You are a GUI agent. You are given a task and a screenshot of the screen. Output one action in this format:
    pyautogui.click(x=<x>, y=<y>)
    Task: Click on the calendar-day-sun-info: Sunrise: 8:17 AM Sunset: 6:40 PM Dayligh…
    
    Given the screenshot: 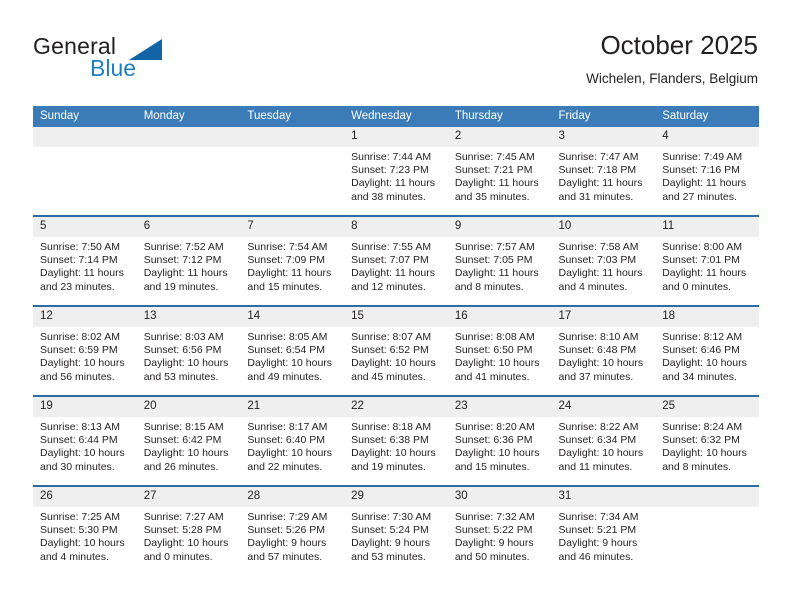 What is the action you would take?
    pyautogui.click(x=290, y=447)
    